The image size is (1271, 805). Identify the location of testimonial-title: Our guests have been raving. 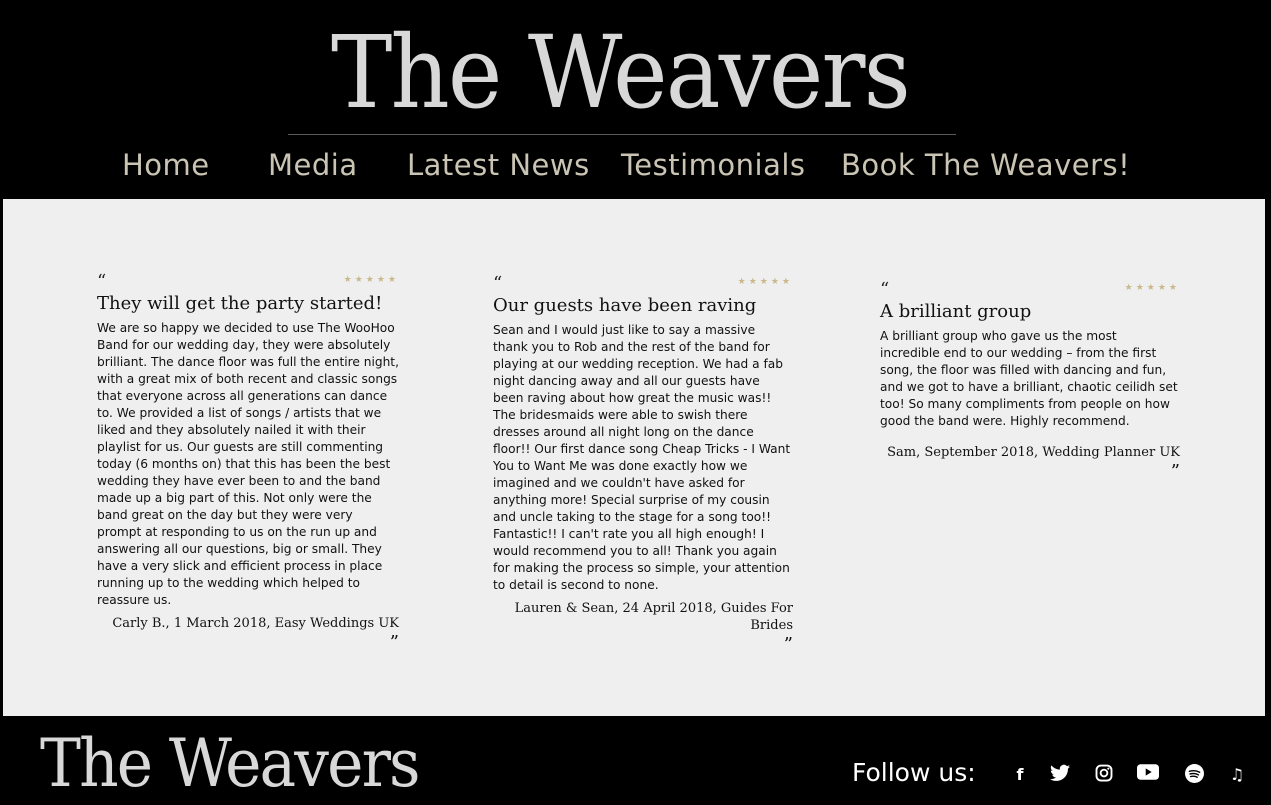
(625, 305).